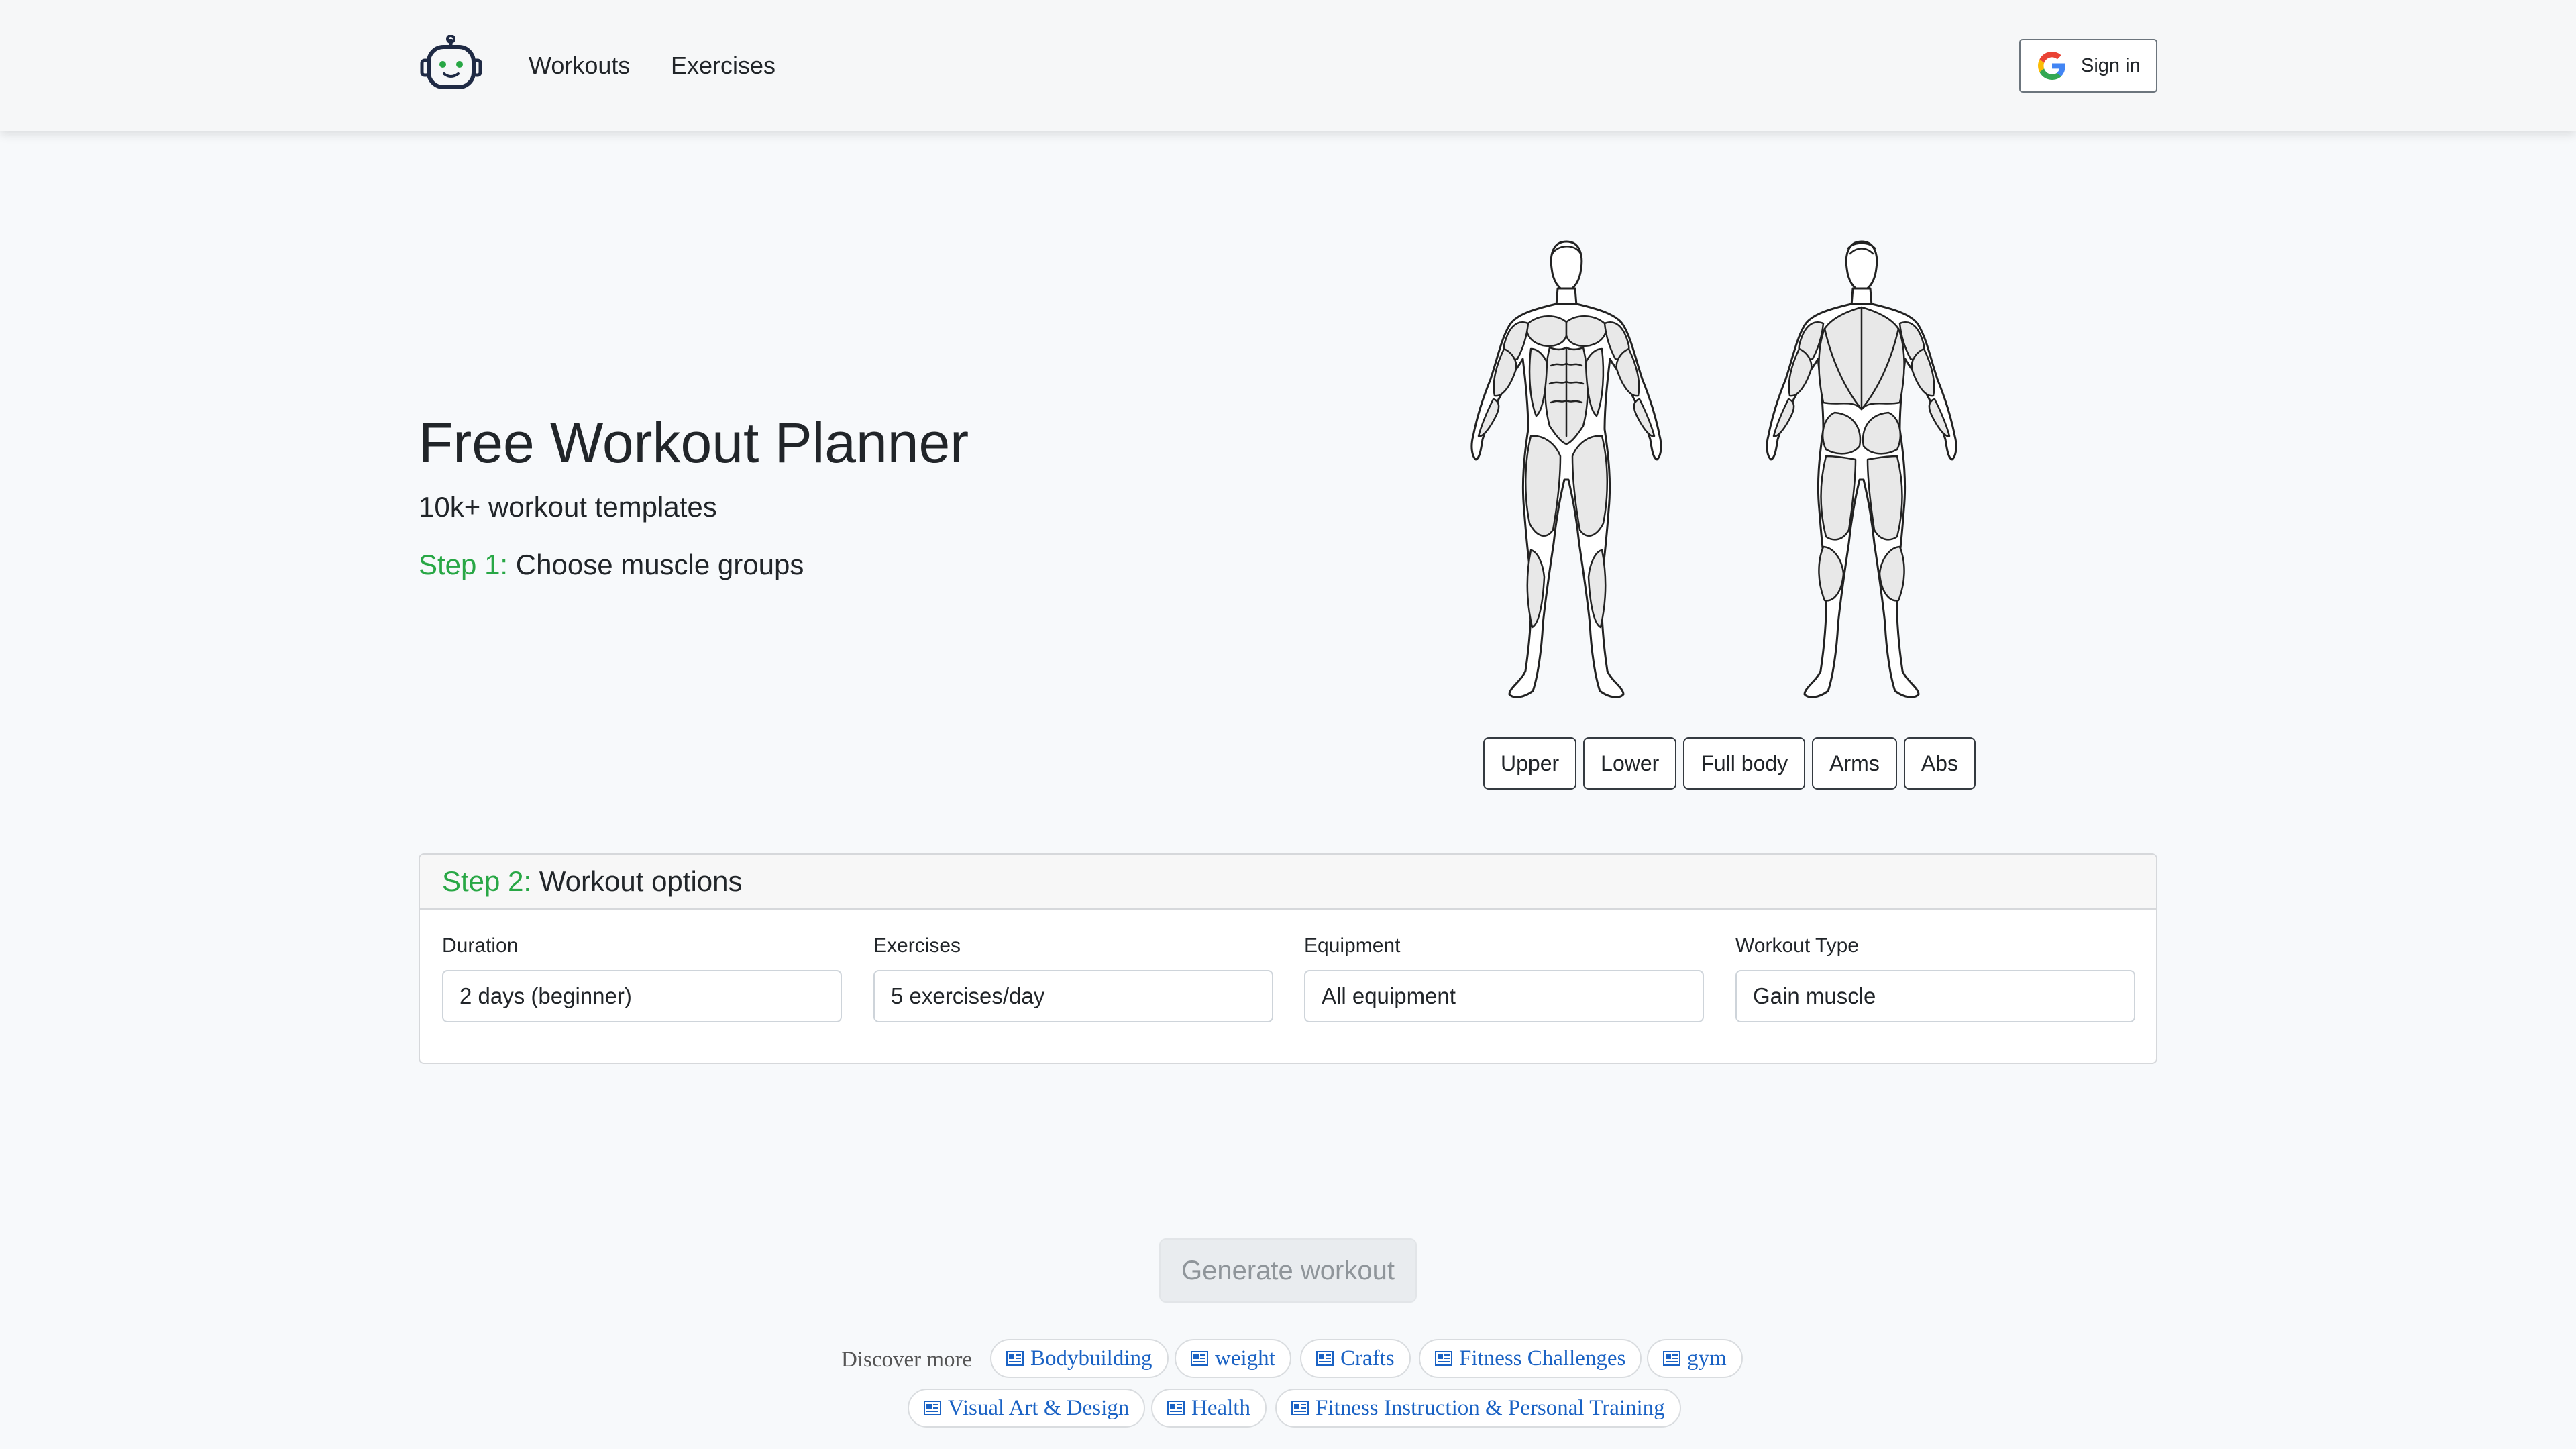  I want to click on chip-gym: gym, so click(1695, 1358).